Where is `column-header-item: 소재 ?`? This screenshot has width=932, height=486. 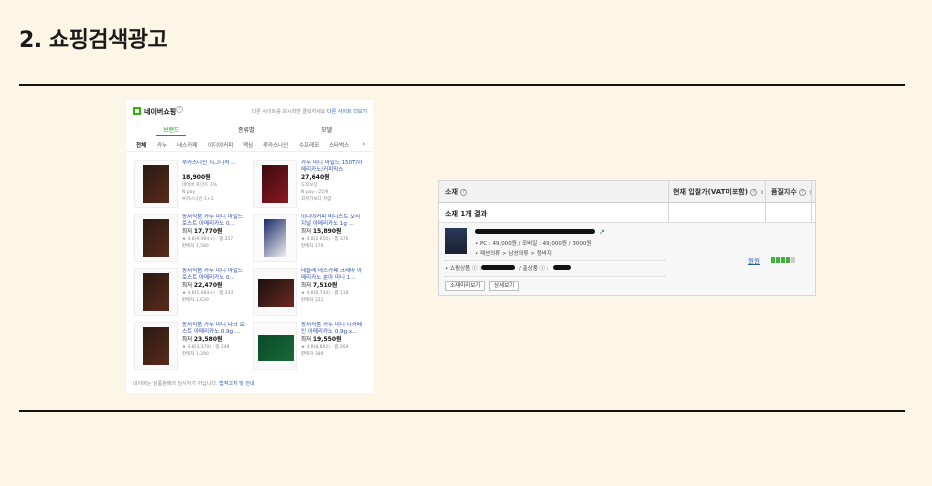
column-header-item: 소재 ? is located at coordinates (456, 192).